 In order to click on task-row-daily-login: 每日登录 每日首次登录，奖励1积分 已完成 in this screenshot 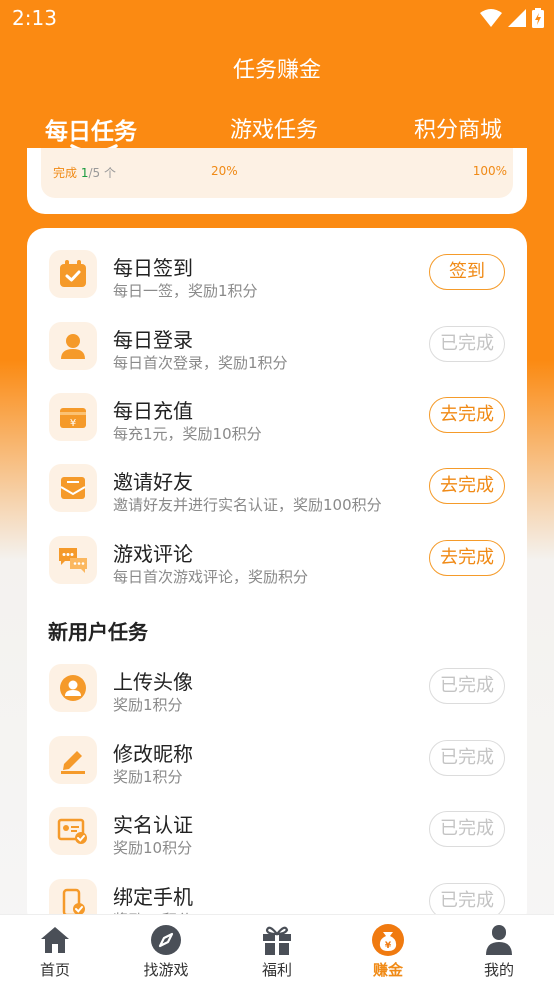, I will do `click(277, 350)`.